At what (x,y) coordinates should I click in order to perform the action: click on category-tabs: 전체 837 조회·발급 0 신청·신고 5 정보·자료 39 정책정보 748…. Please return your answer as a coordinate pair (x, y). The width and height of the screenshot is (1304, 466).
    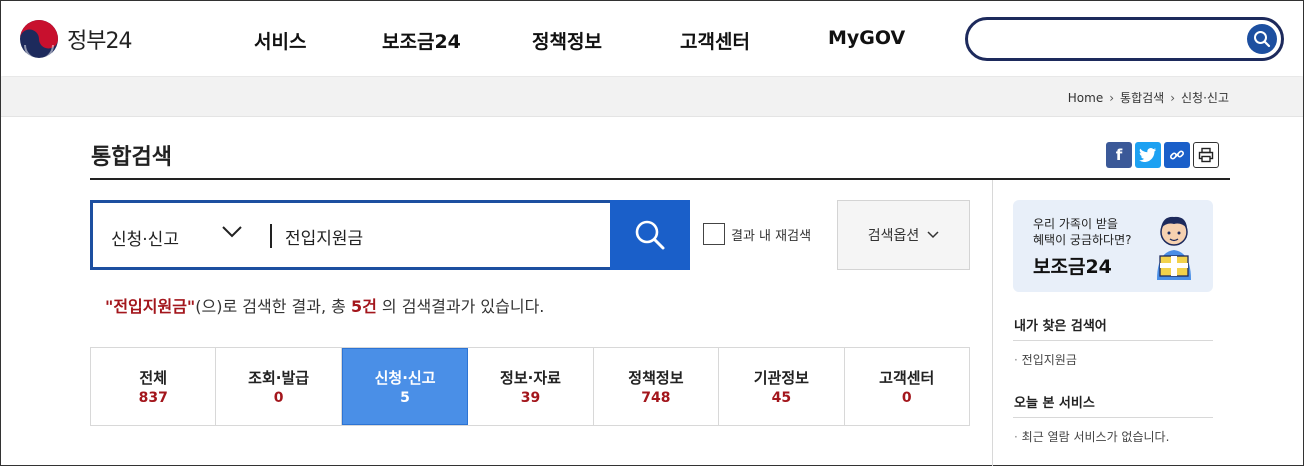
    Looking at the image, I should click on (530, 386).